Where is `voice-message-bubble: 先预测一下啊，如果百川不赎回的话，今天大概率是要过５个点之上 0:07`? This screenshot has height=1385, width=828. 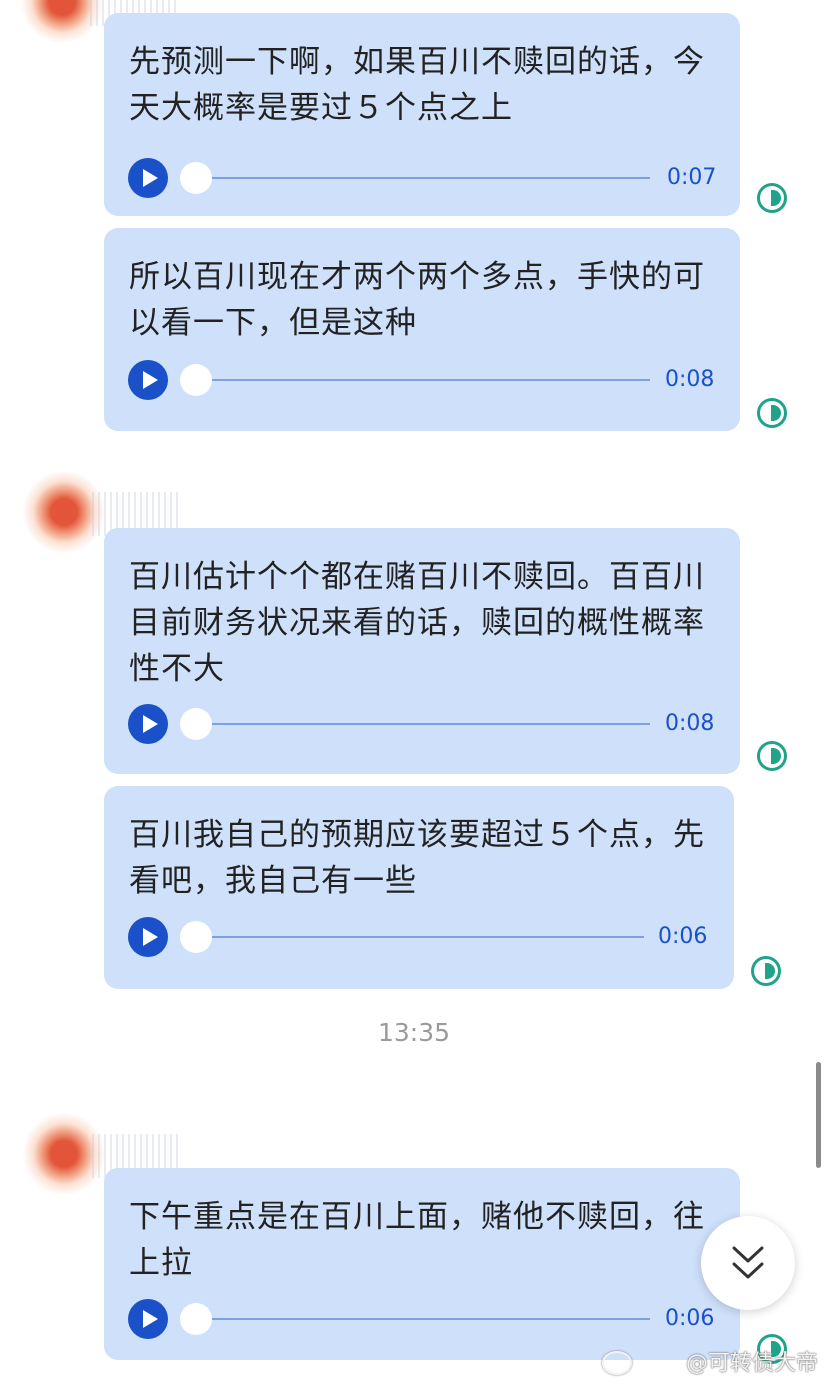 voice-message-bubble: 先预测一下啊，如果百川不赎回的话，今天大概率是要过５个点之上 0:07 is located at coordinates (422, 114).